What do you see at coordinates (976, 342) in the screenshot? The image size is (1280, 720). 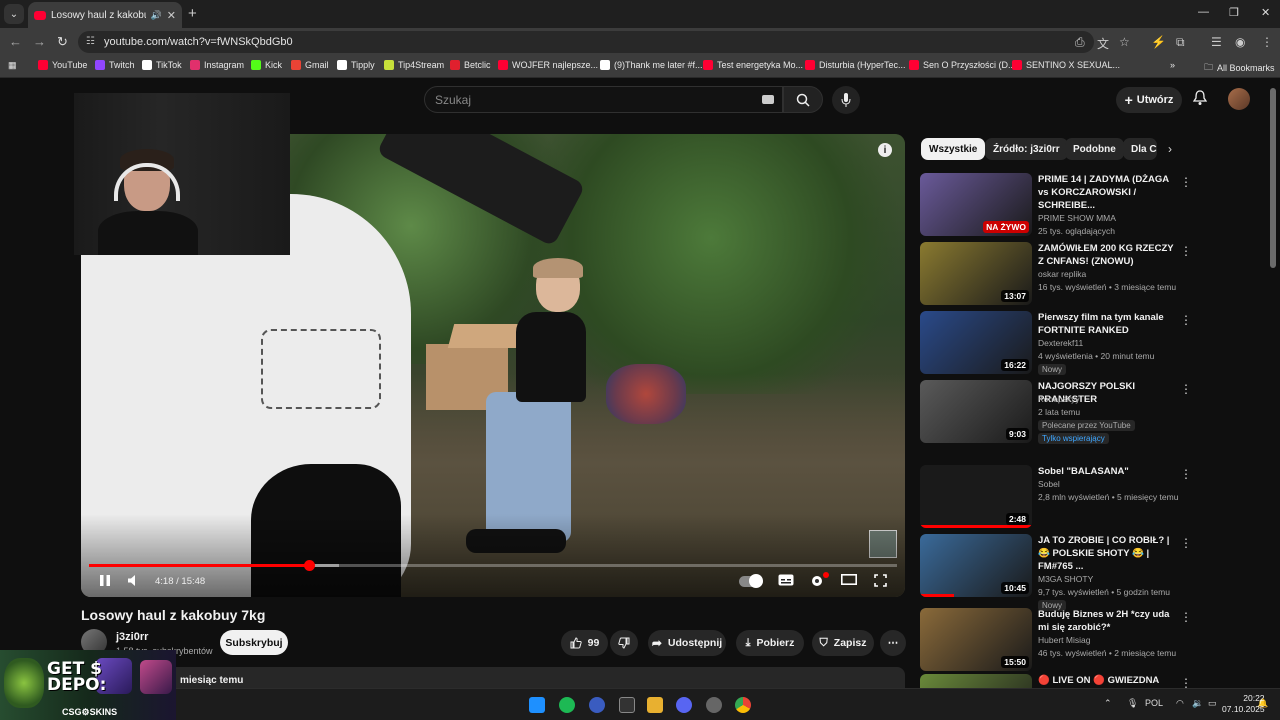 I see `recommendation-thumbnail: 16:22` at bounding box center [976, 342].